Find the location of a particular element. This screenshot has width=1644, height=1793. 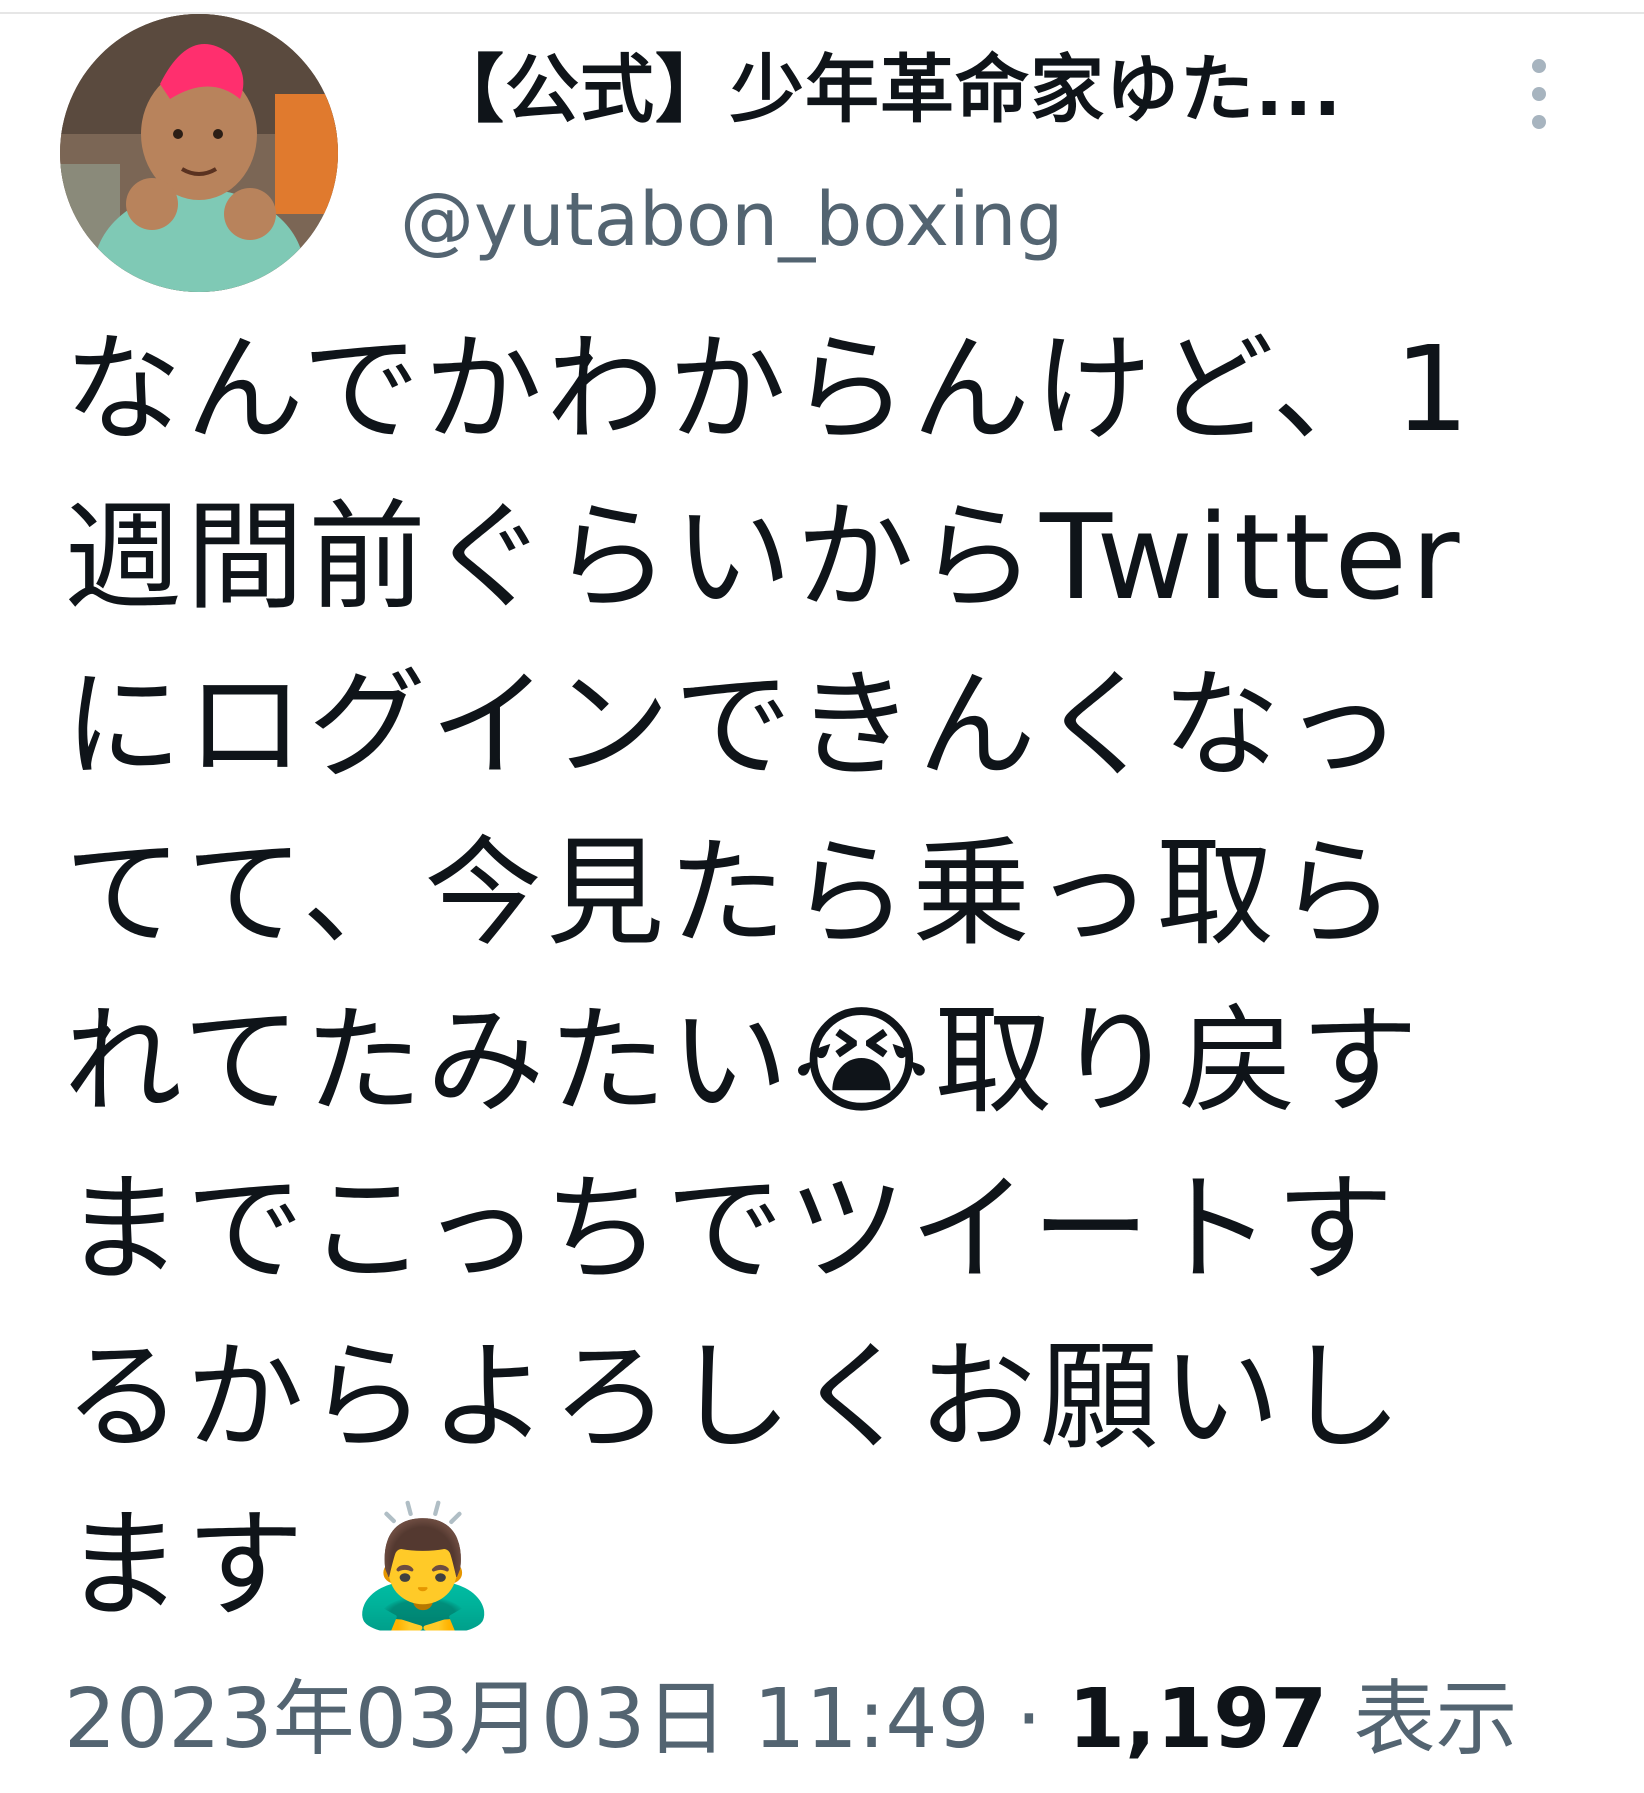

tweet-metadata: 2023年03月03日 11:49 · 1,197 表示 is located at coordinates (790, 1720).